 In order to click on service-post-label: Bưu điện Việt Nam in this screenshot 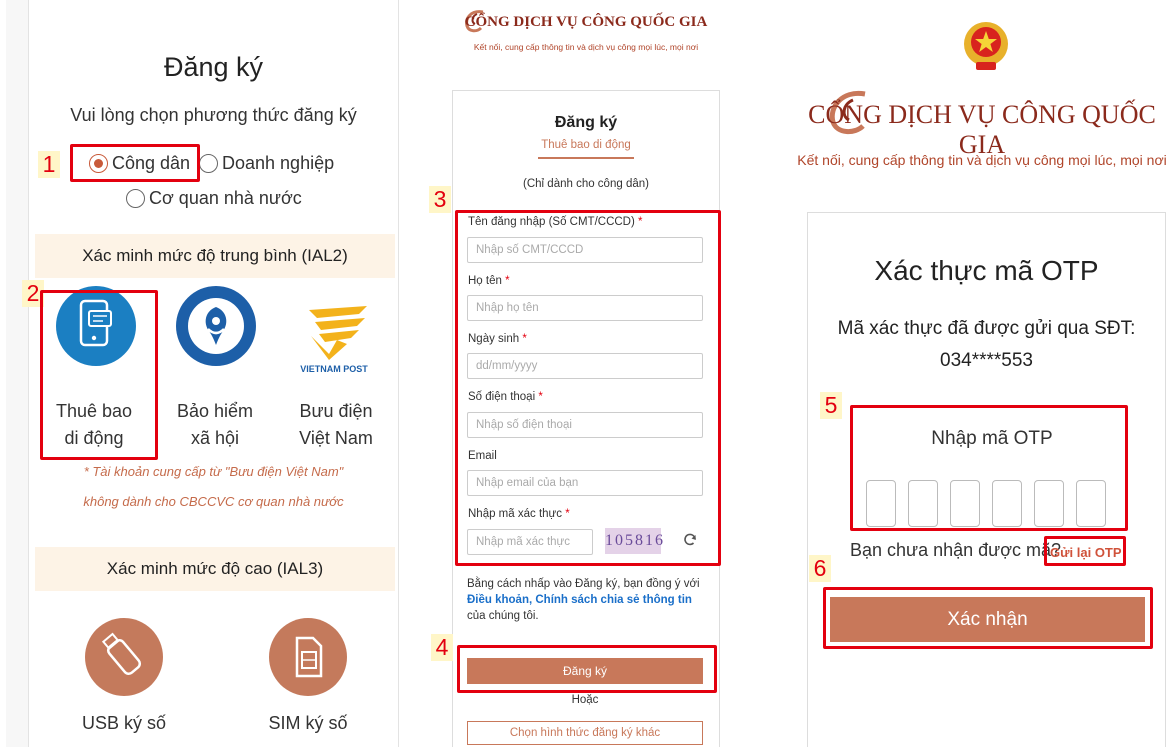, I will do `click(336, 425)`.